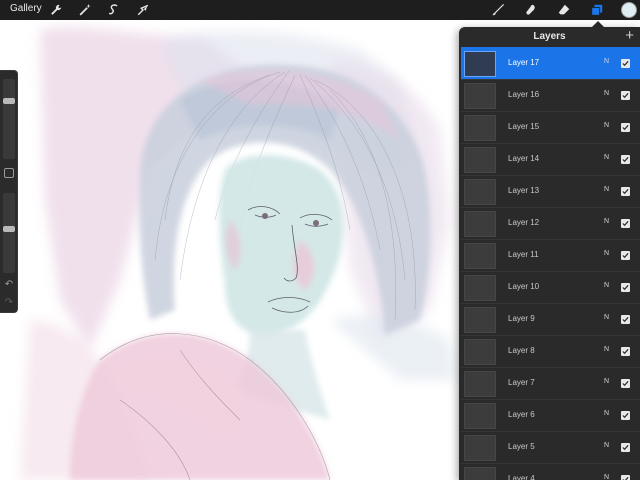  Describe the element at coordinates (281, 245) in the screenshot. I see `face` at that location.